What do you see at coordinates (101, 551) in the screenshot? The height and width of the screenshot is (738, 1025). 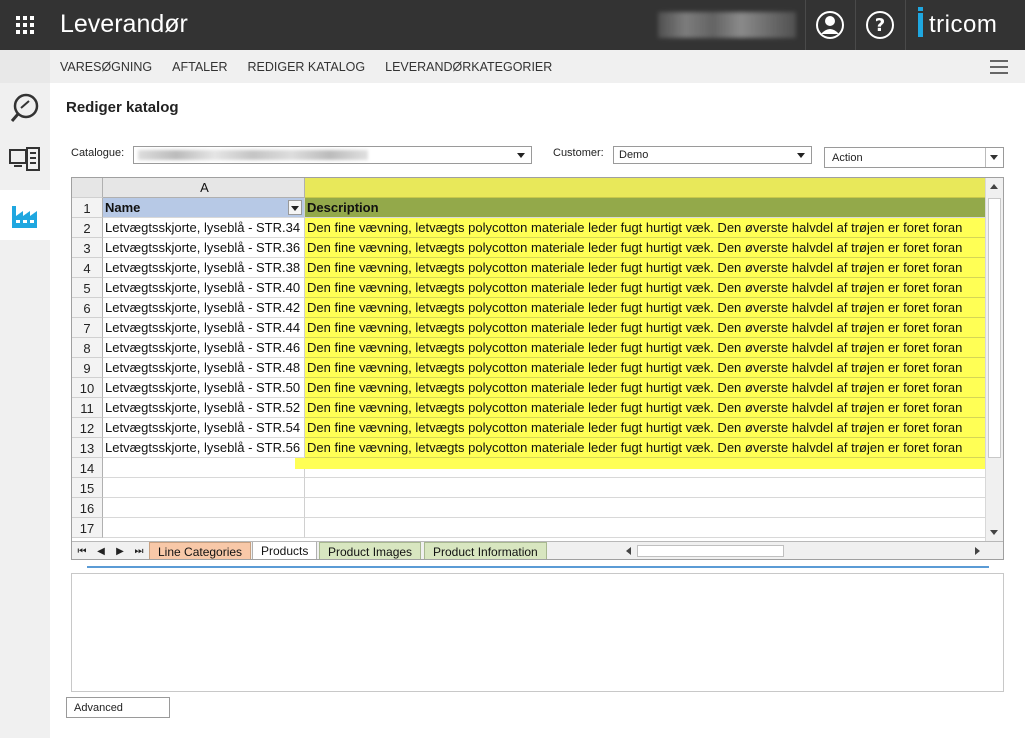 I see `prev-sheet-icon: ◀` at bounding box center [101, 551].